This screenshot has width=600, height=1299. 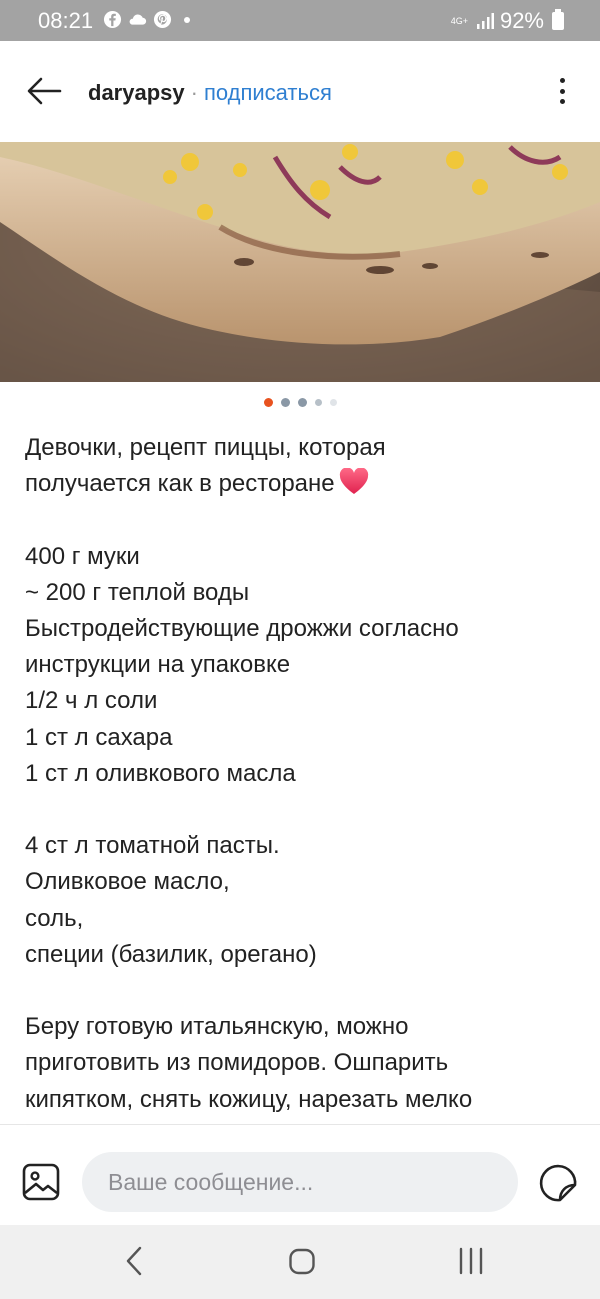 What do you see at coordinates (152, 846) in the screenshot?
I see `text-line: 4 ст л томатной пасты.` at bounding box center [152, 846].